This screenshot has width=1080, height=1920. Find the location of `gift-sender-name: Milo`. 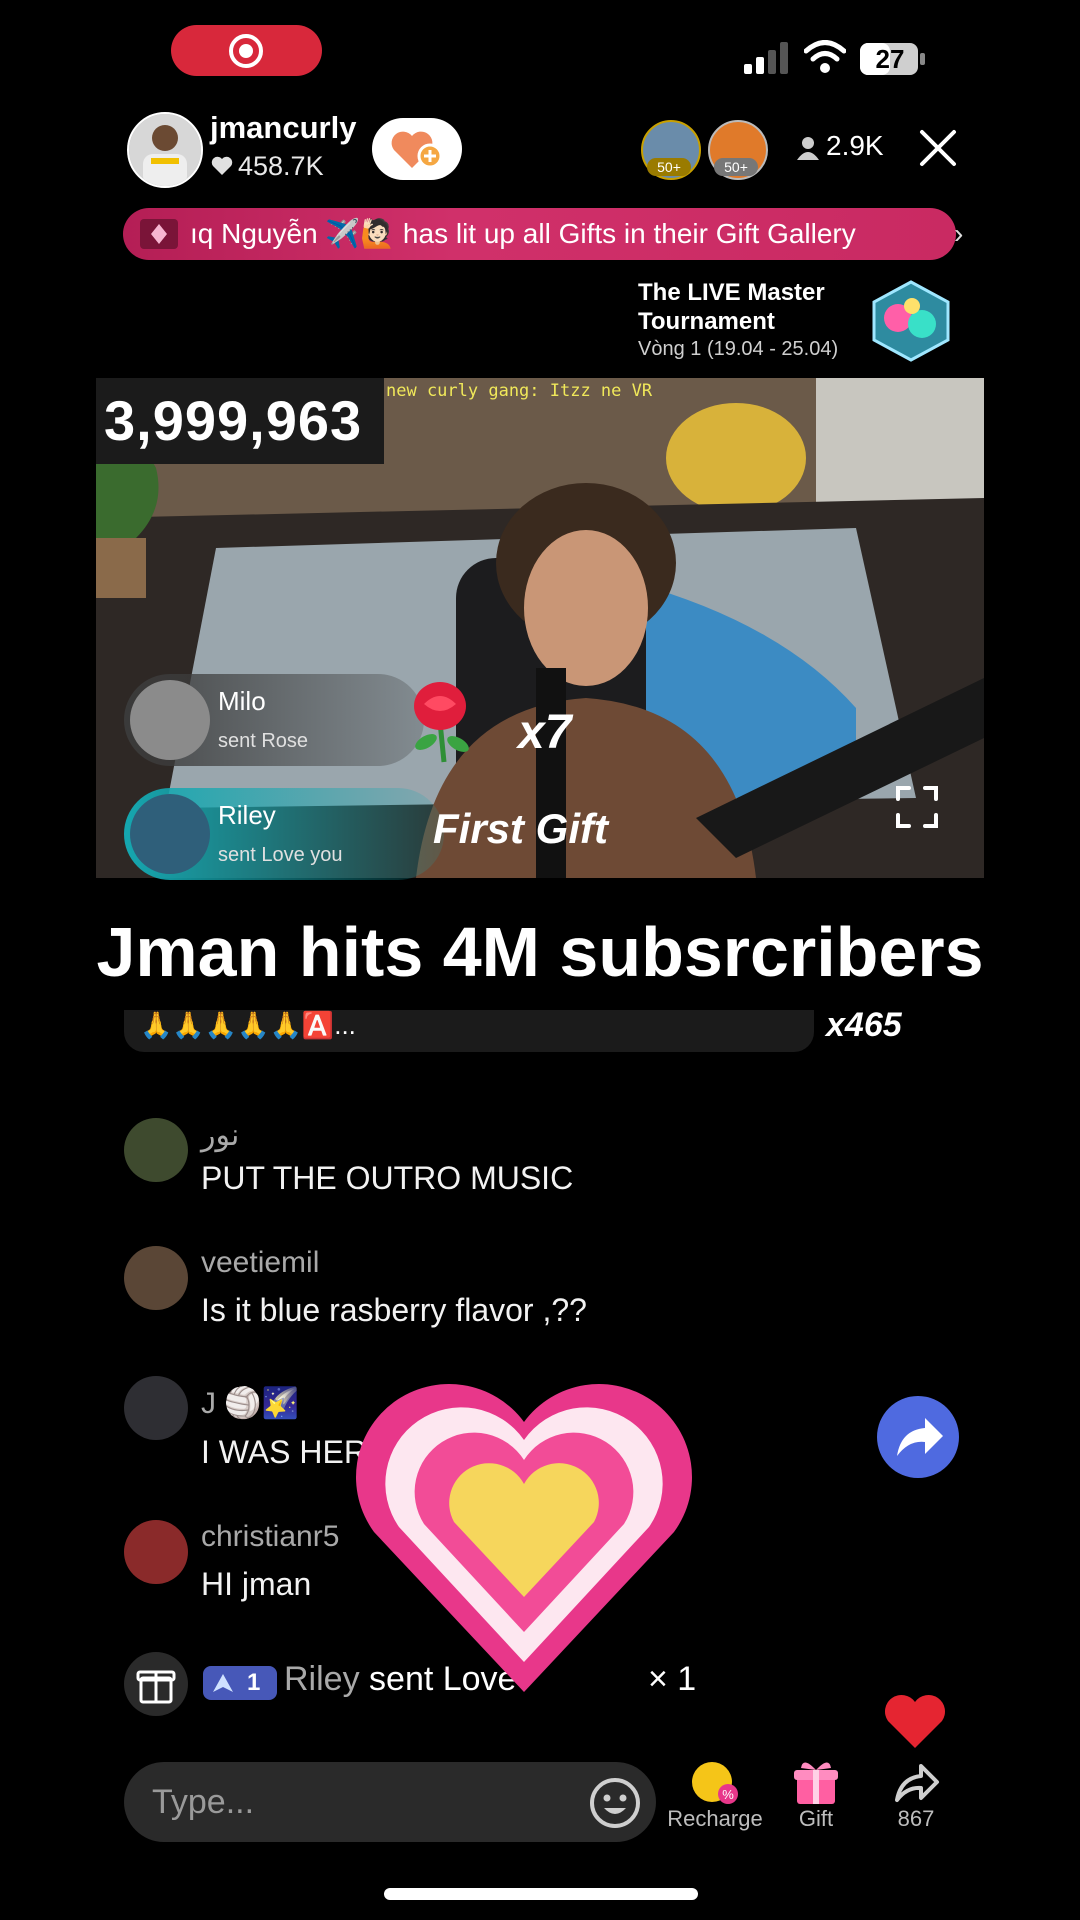

gift-sender-name: Milo is located at coordinates (242, 701).